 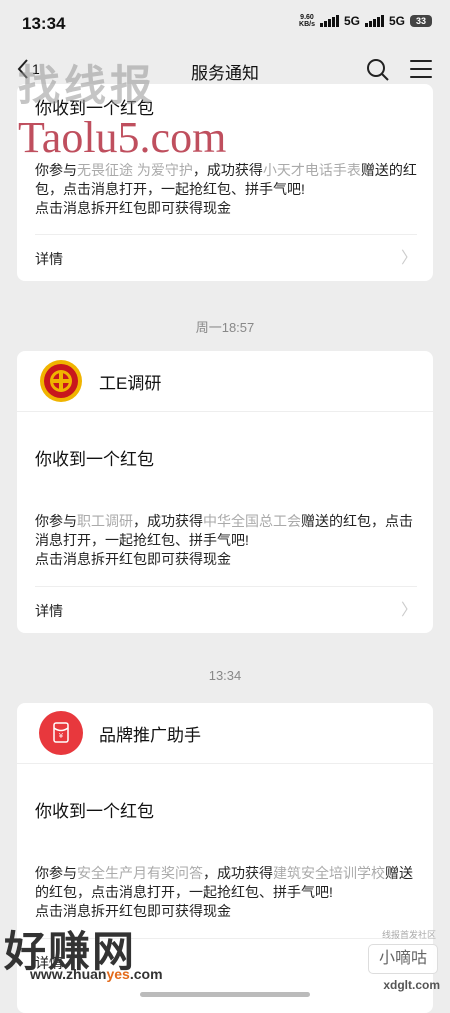 What do you see at coordinates (105, 521) in the screenshot?
I see `activity-name: 职工调研` at bounding box center [105, 521].